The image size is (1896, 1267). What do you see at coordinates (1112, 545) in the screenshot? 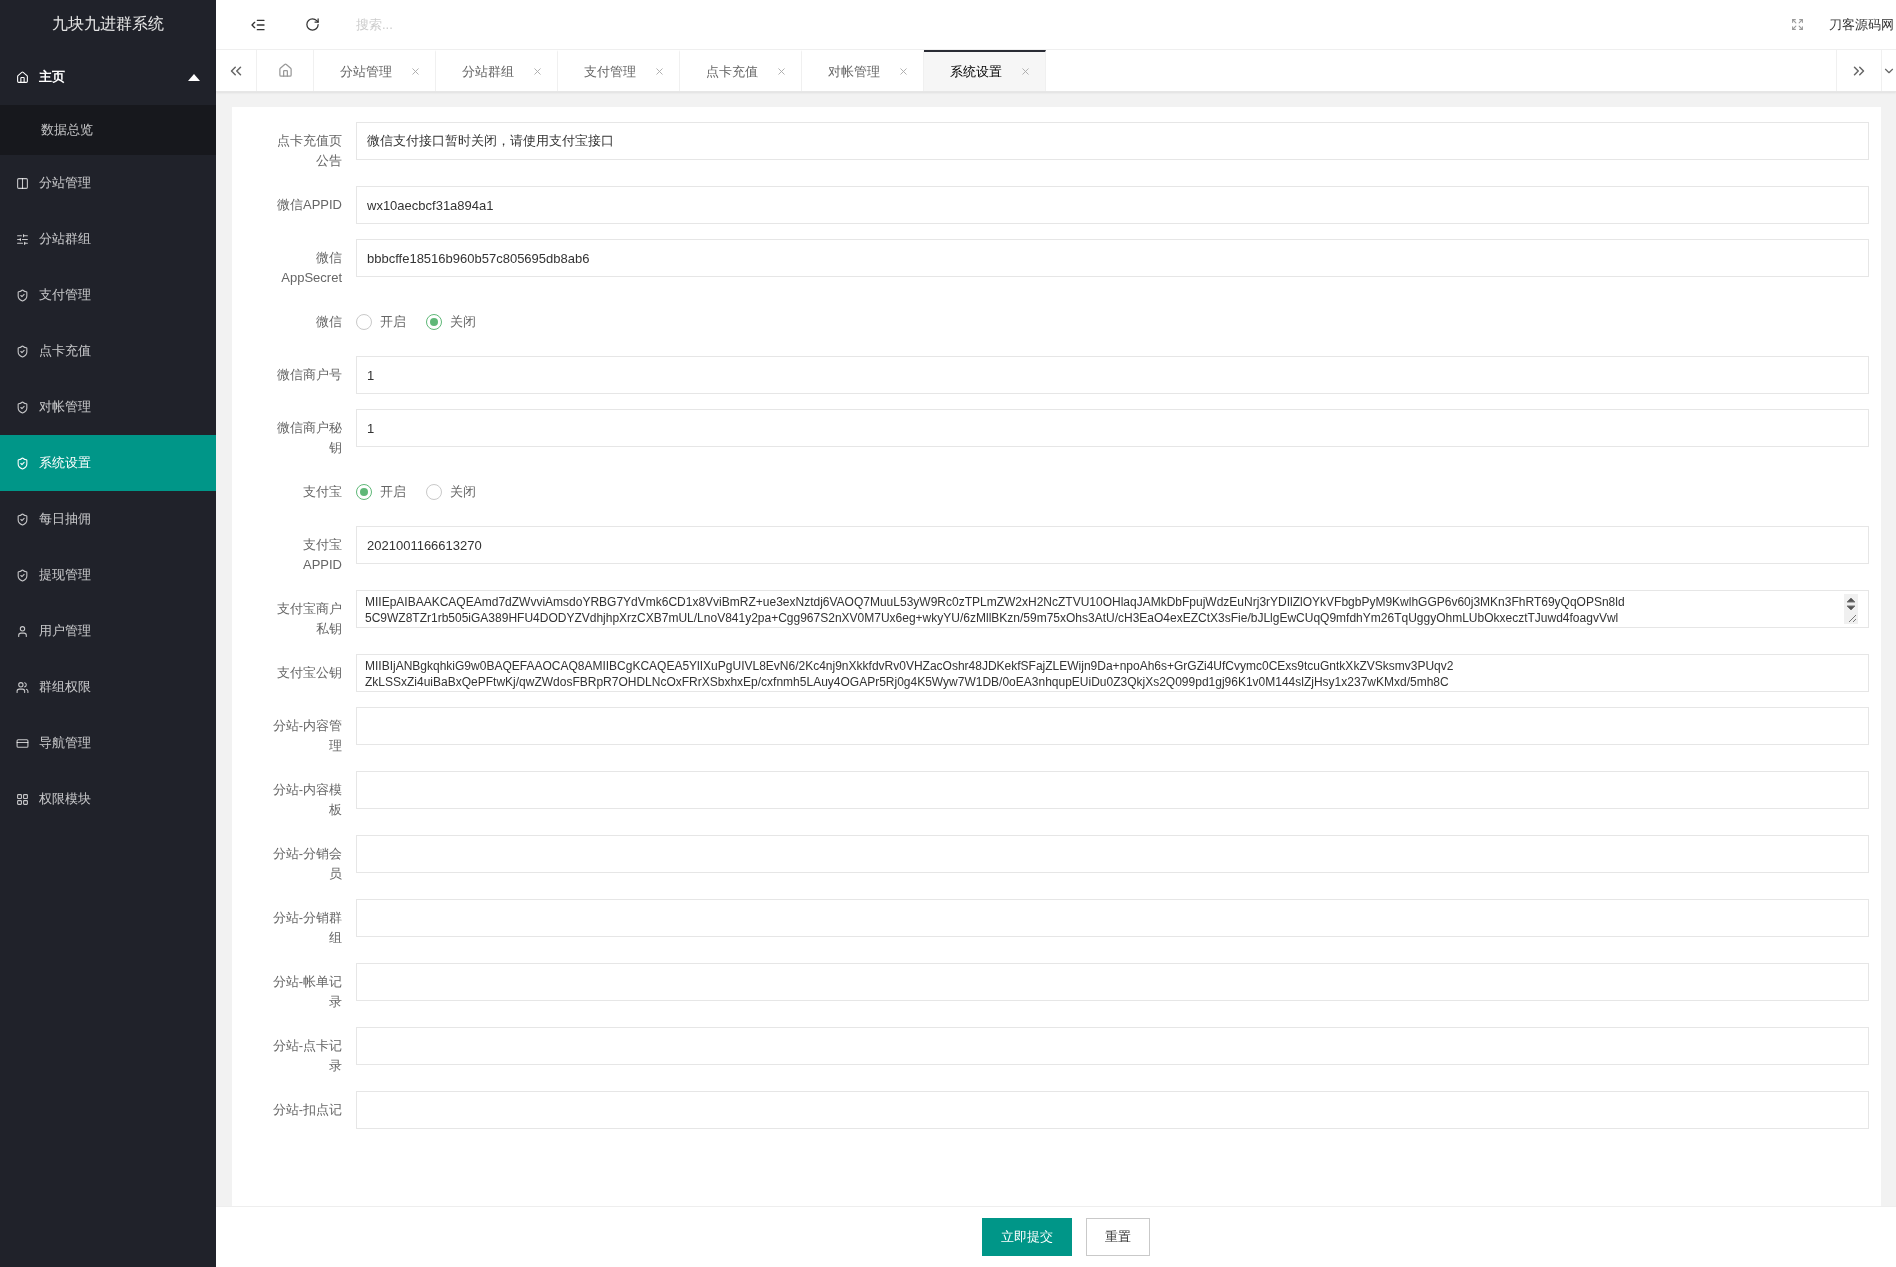
I see `text-field: 2021001166613270` at bounding box center [1112, 545].